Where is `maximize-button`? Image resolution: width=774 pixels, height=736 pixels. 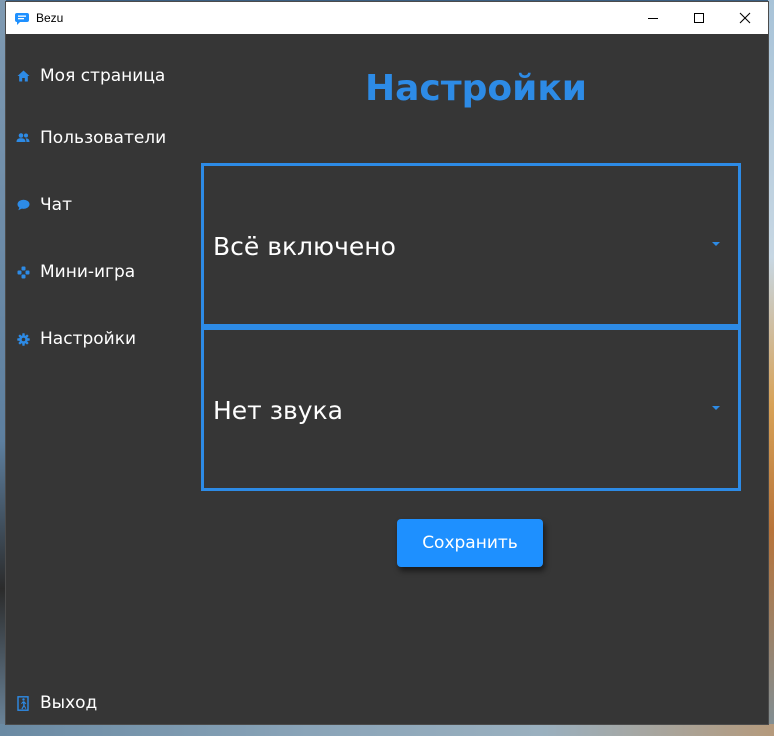 maximize-button is located at coordinates (699, 18).